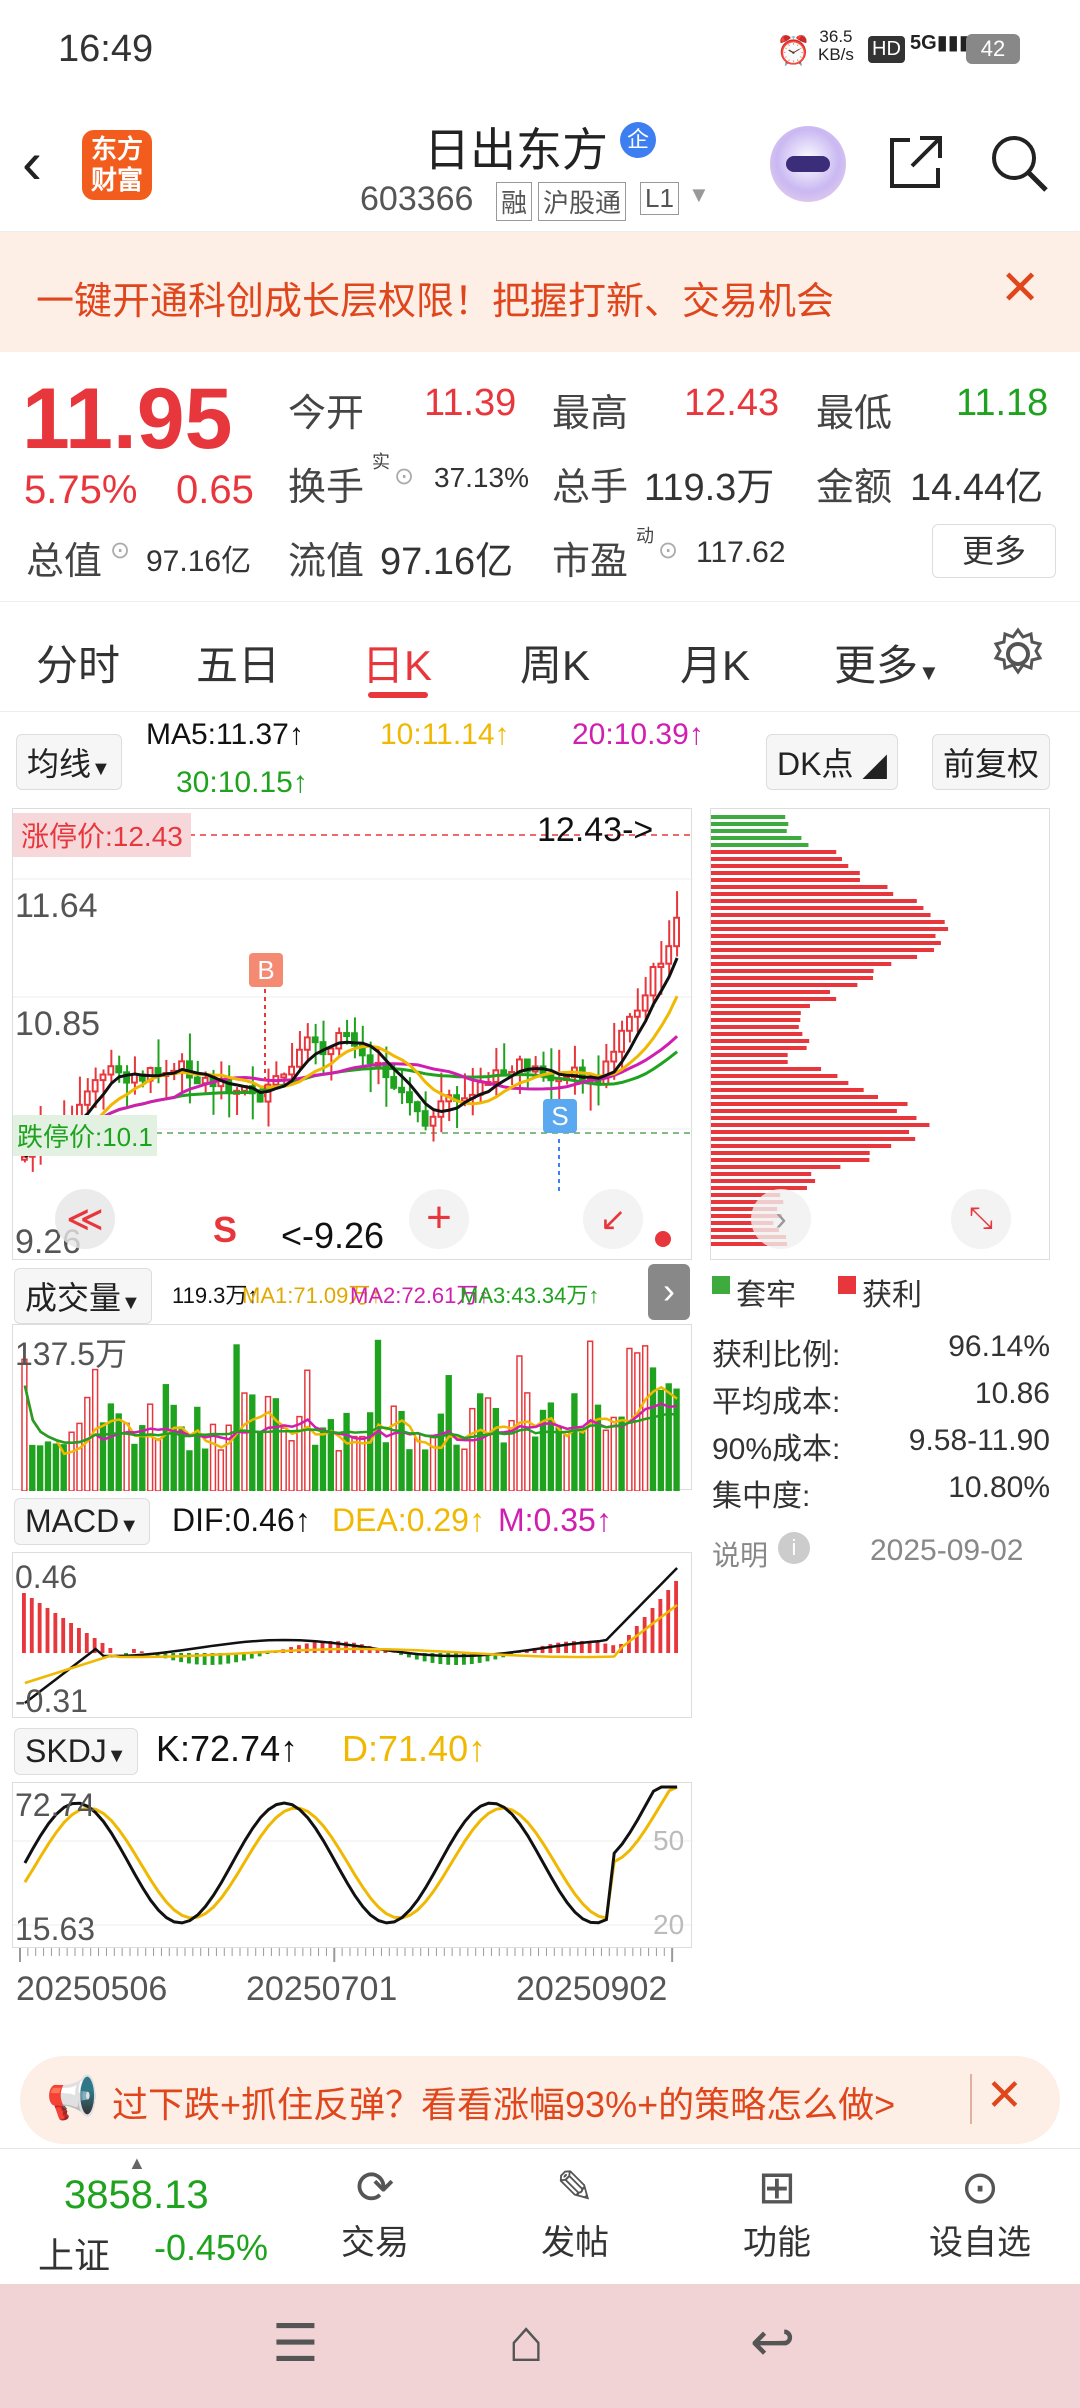  What do you see at coordinates (991, 762) in the screenshot?
I see `adjust-selector: 前复权` at bounding box center [991, 762].